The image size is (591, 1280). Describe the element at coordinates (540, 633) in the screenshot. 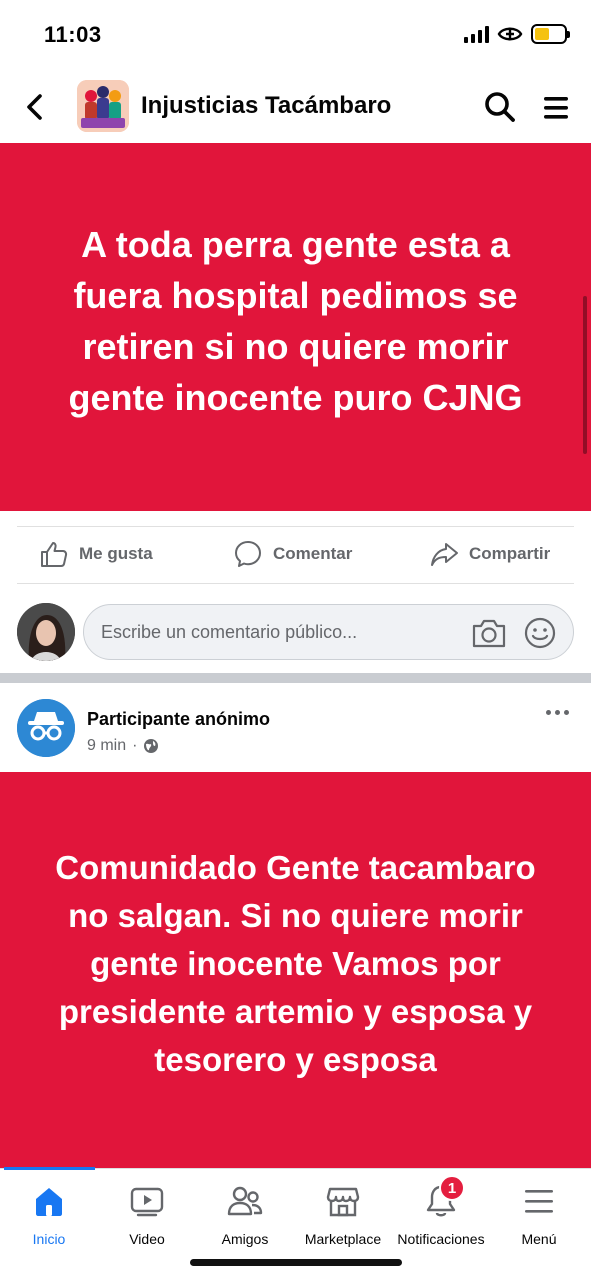

I see `emoji-icon` at that location.